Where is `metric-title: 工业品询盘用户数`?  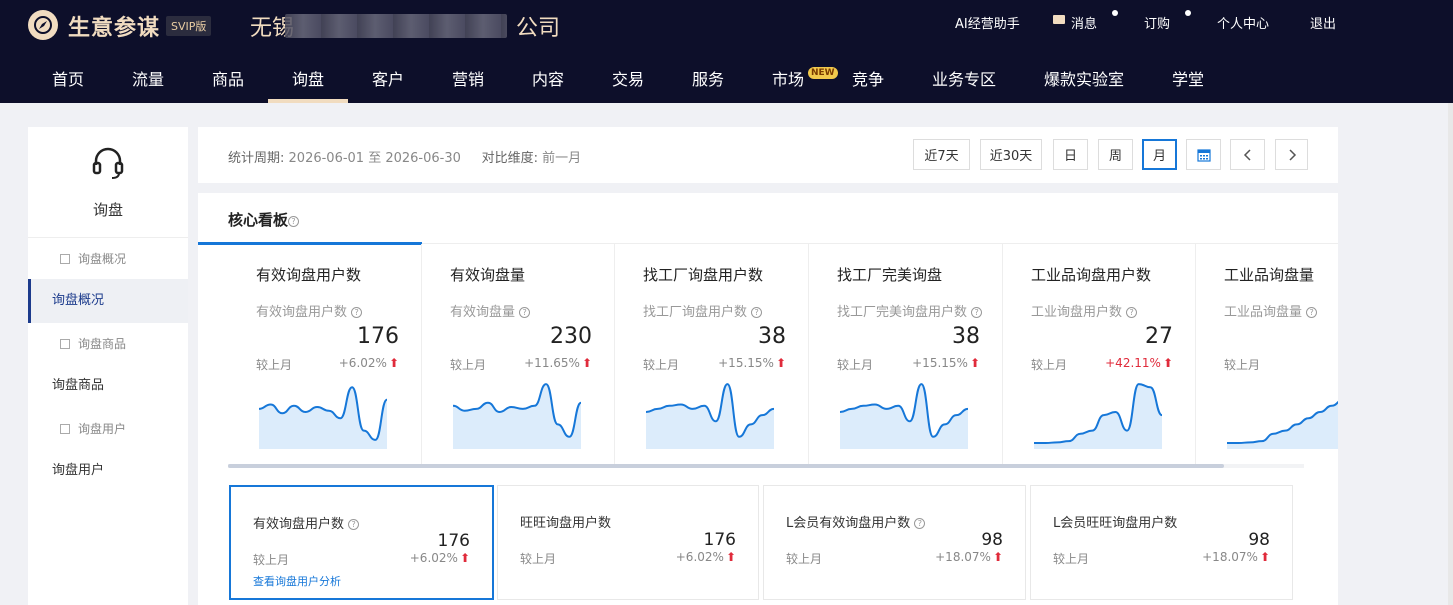
metric-title: 工业品询盘用户数 is located at coordinates (1091, 275).